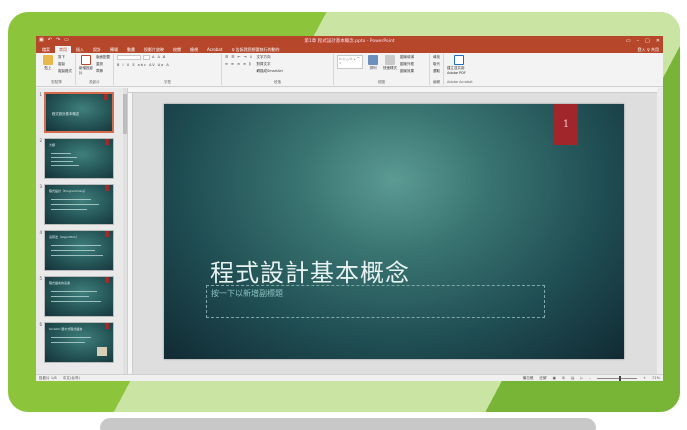 This screenshot has height=430, width=687. I want to click on thumbnail-scrollbar, so click(125, 231).